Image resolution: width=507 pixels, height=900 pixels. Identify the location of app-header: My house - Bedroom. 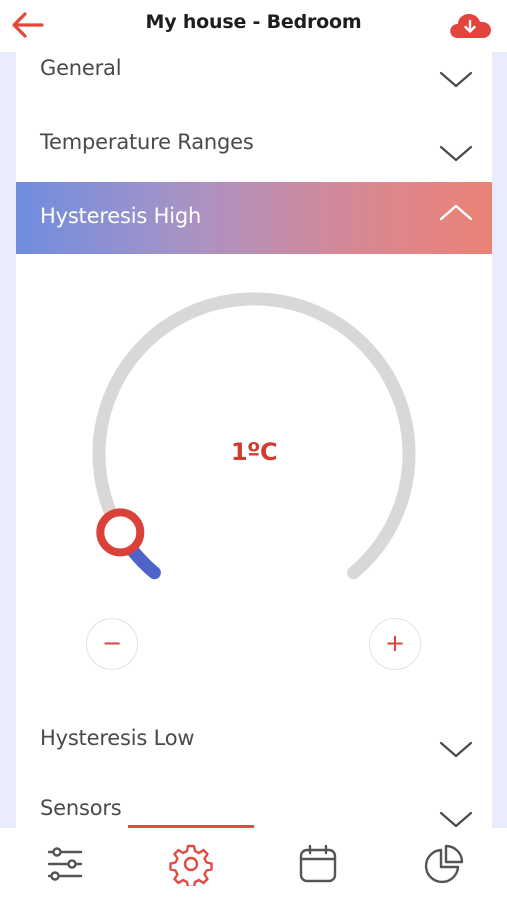
(253, 26).